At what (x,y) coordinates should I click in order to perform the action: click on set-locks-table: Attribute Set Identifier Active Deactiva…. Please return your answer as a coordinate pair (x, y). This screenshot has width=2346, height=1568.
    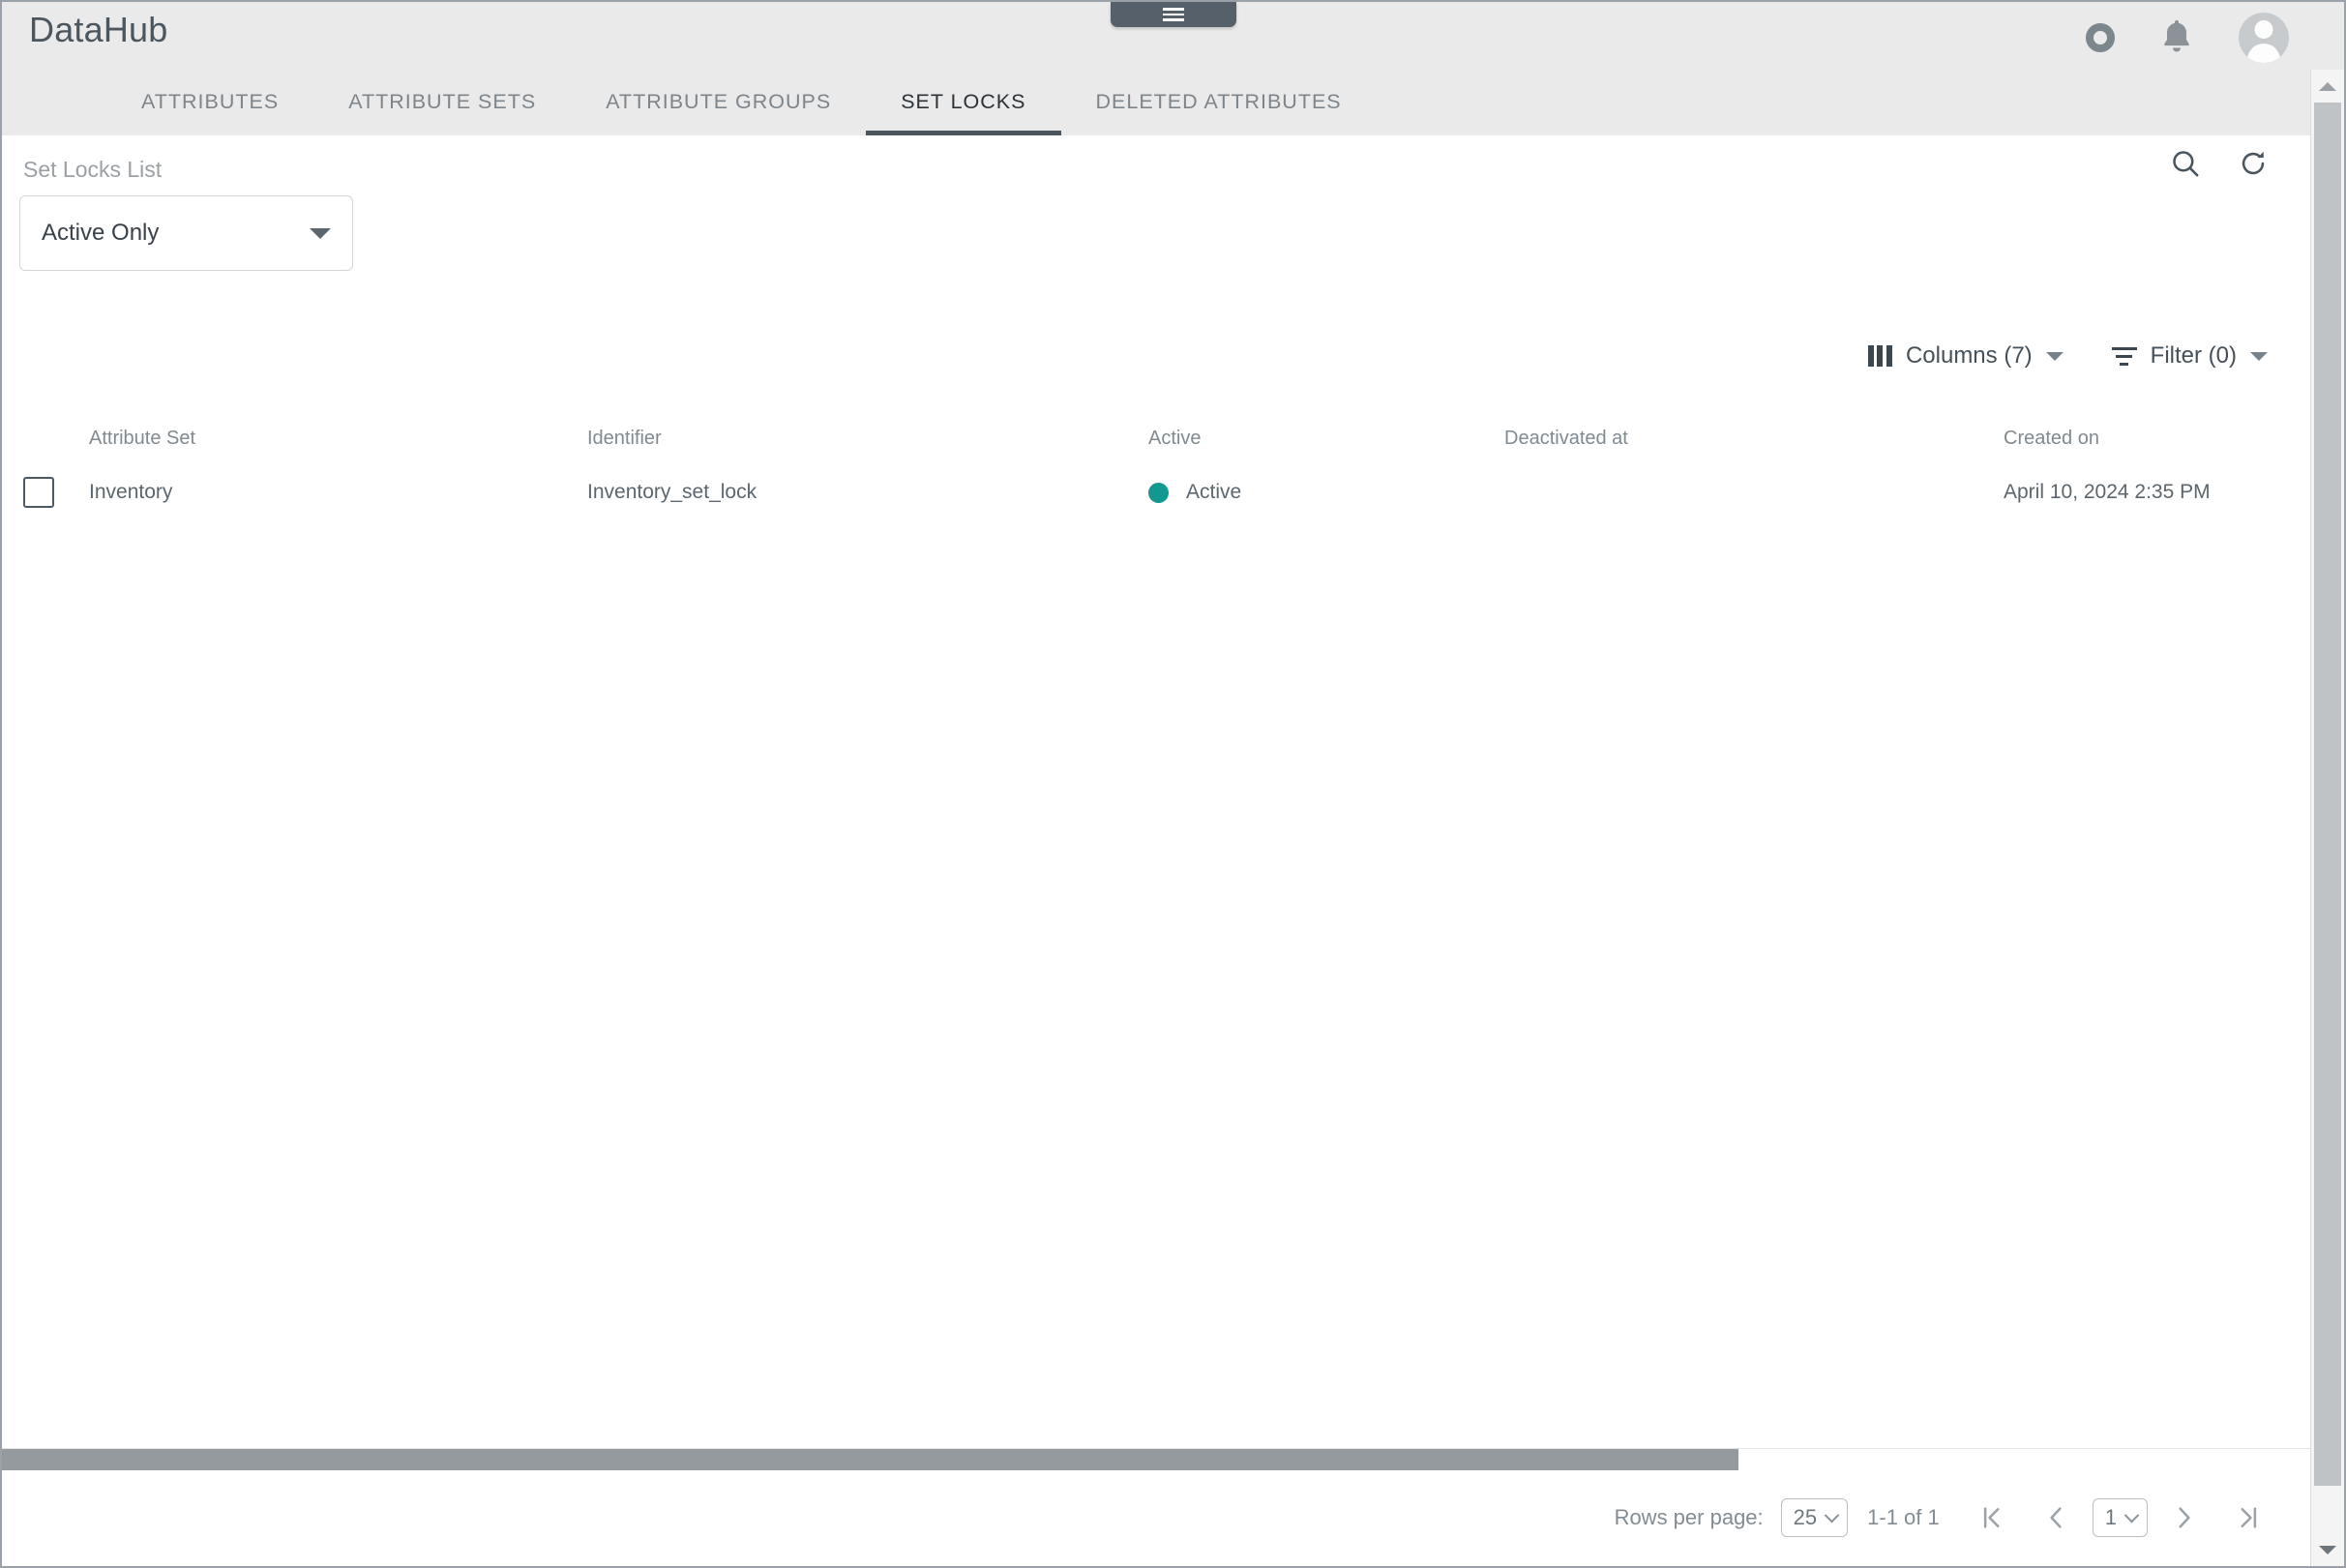
    Looking at the image, I should click on (1156, 470).